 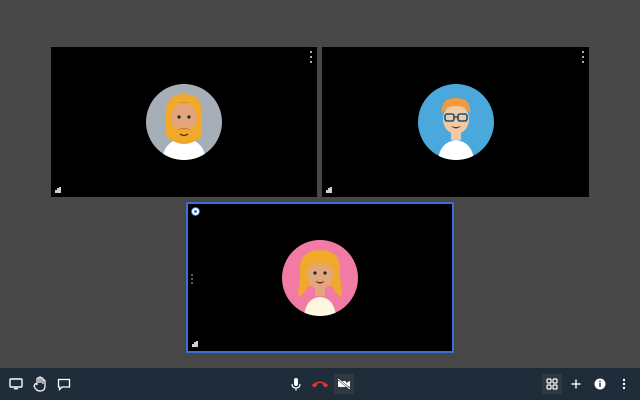 I want to click on woman-avatar, so click(x=320, y=278).